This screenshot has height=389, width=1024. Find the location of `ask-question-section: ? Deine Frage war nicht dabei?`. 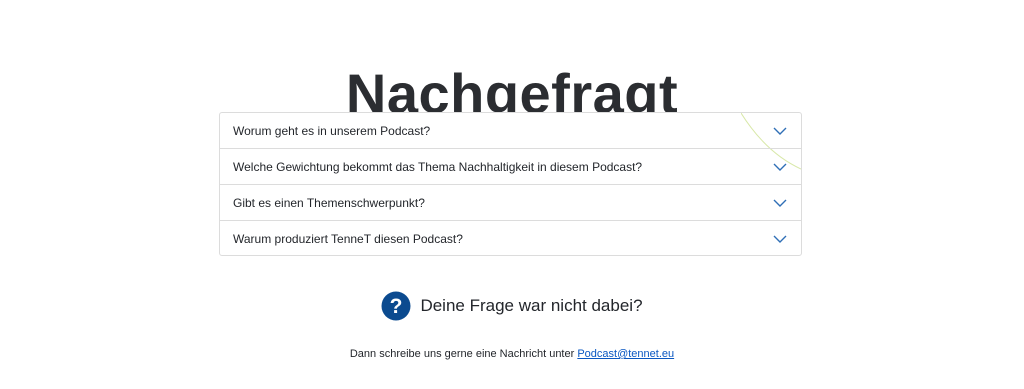

ask-question-section: ? Deine Frage war nicht dabei? is located at coordinates (512, 306).